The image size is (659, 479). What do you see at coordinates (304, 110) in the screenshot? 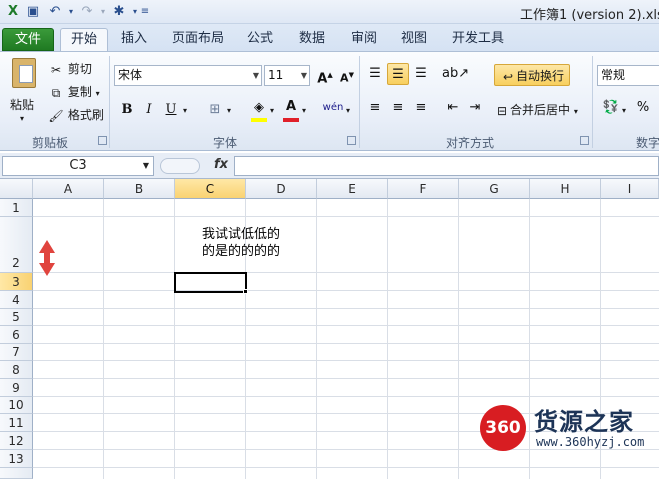
I see `font-color-dropdown-icon: ▾` at bounding box center [304, 110].